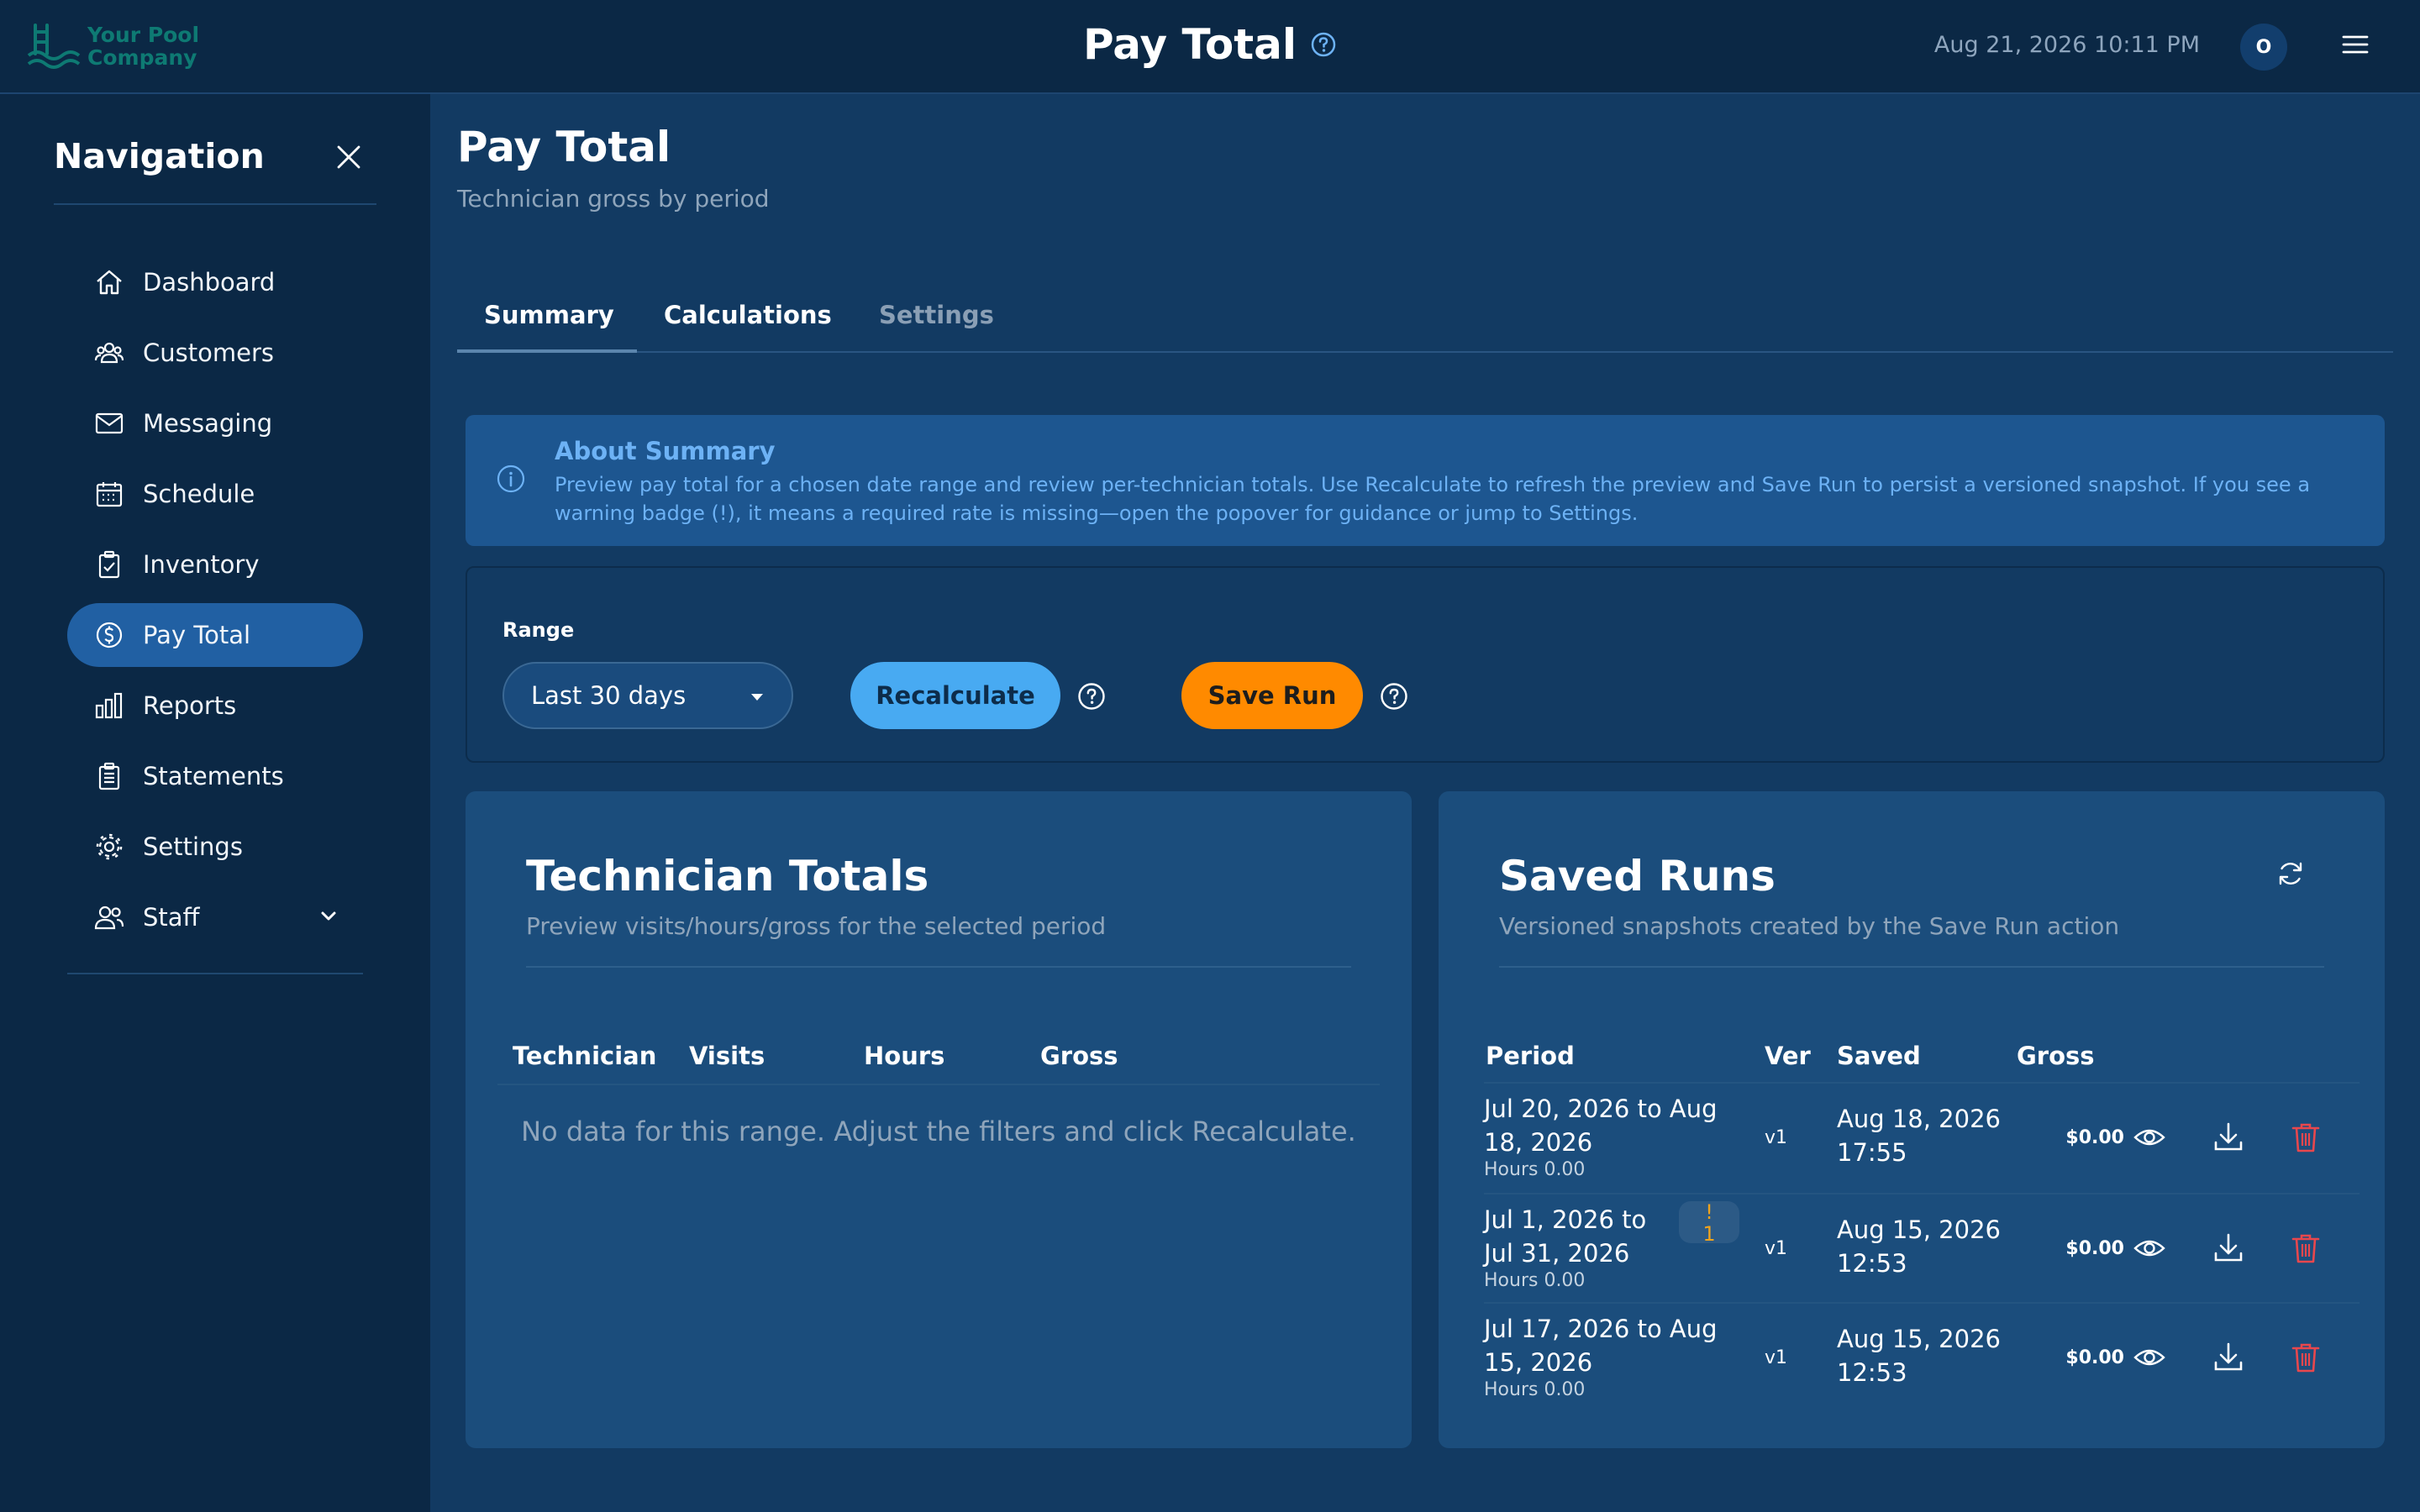 The width and height of the screenshot is (2420, 1512). What do you see at coordinates (1425, 664) in the screenshot?
I see `range-controls-card: Range Last 30 days Recalculate Save Run` at bounding box center [1425, 664].